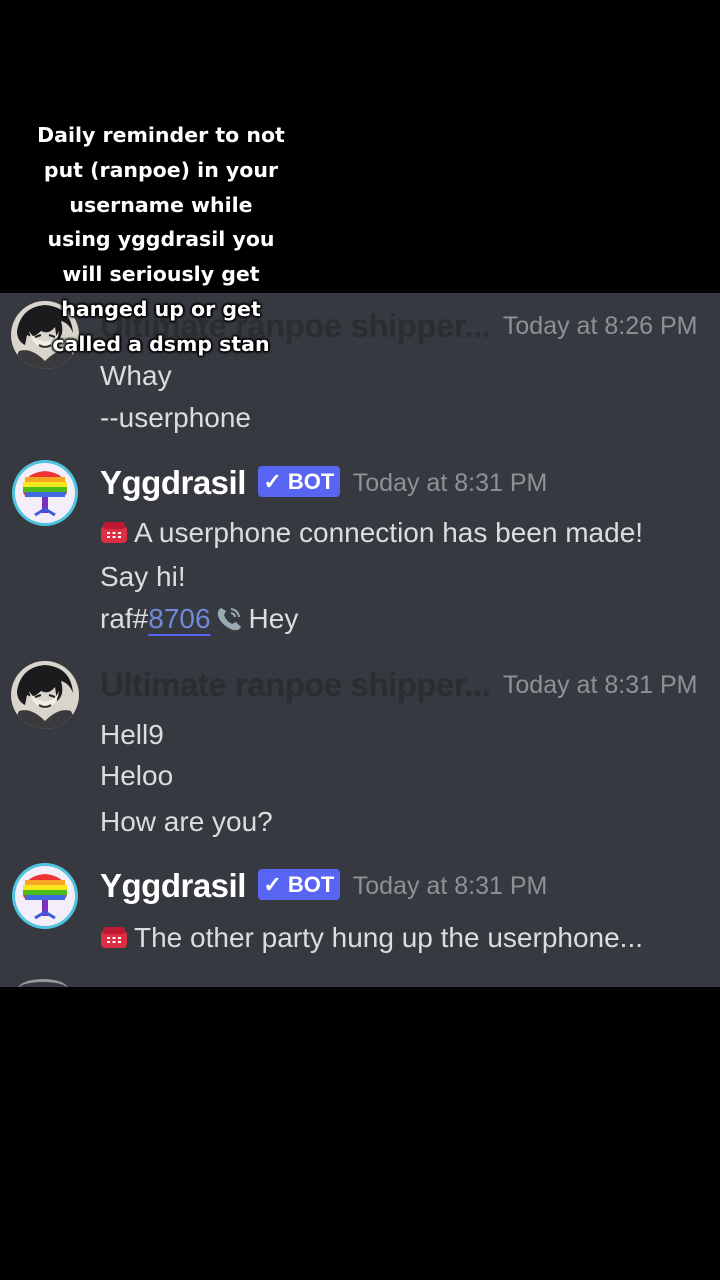  I want to click on message-text: Heloo, so click(137, 775).